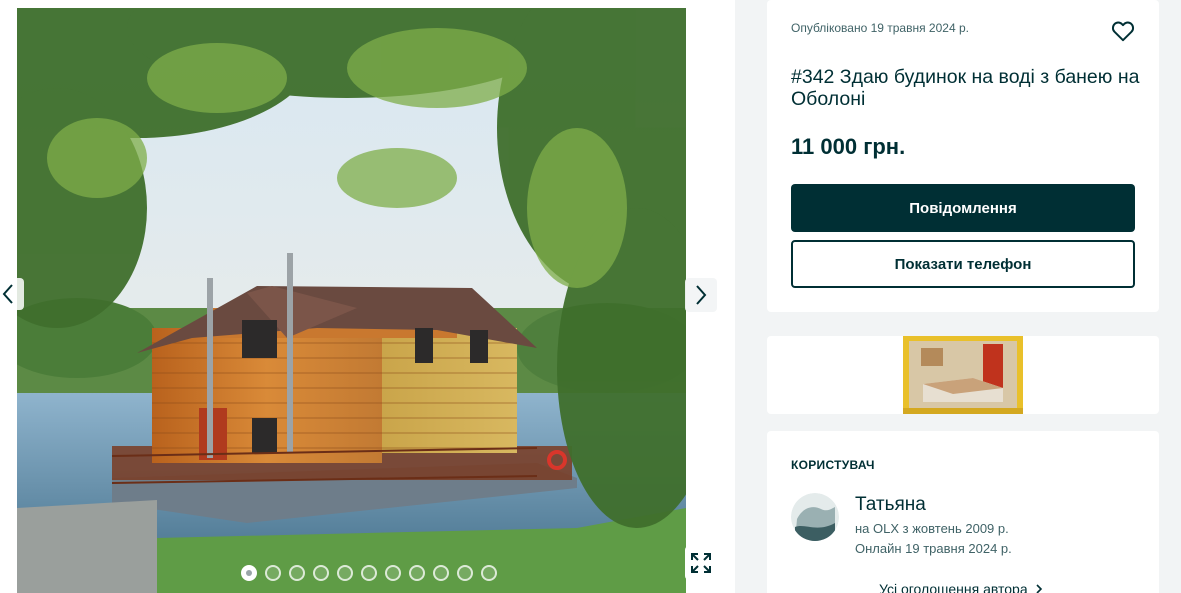 The width and height of the screenshot is (1181, 593). Describe the element at coordinates (880, 28) in the screenshot. I see `posted-date: Опубліковано 19 травня 2024 р.` at that location.